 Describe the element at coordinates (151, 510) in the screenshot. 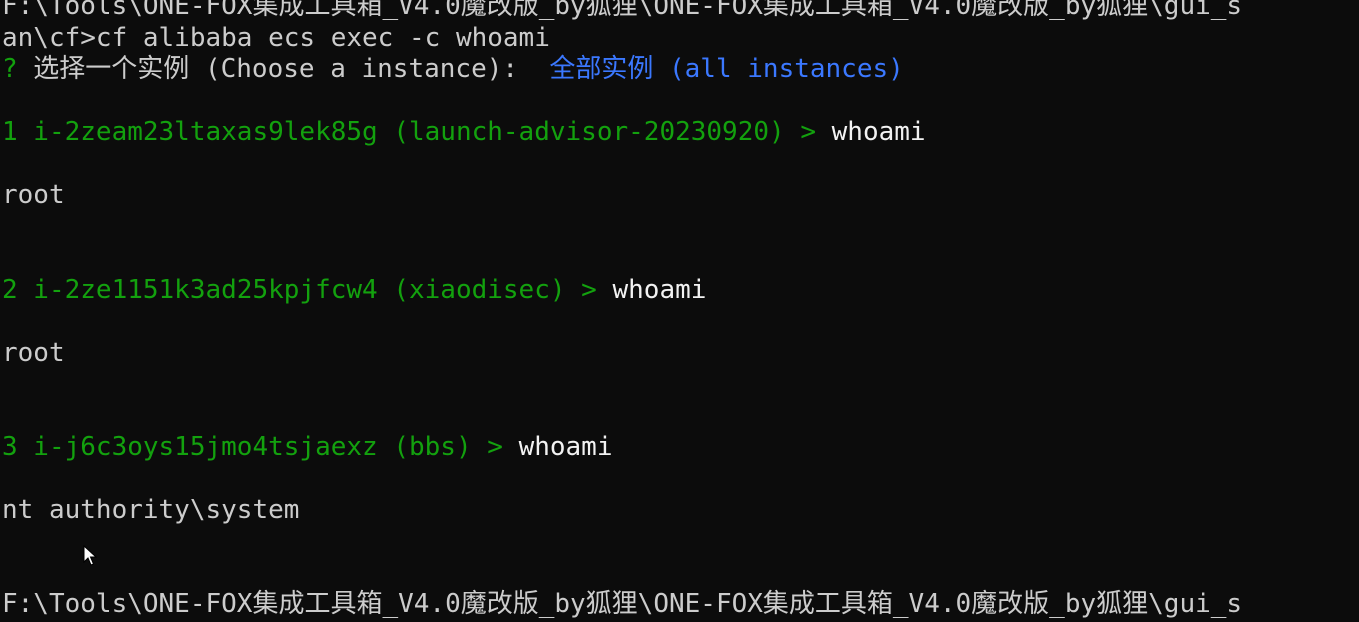

I see `command-output: nt authority\system` at that location.